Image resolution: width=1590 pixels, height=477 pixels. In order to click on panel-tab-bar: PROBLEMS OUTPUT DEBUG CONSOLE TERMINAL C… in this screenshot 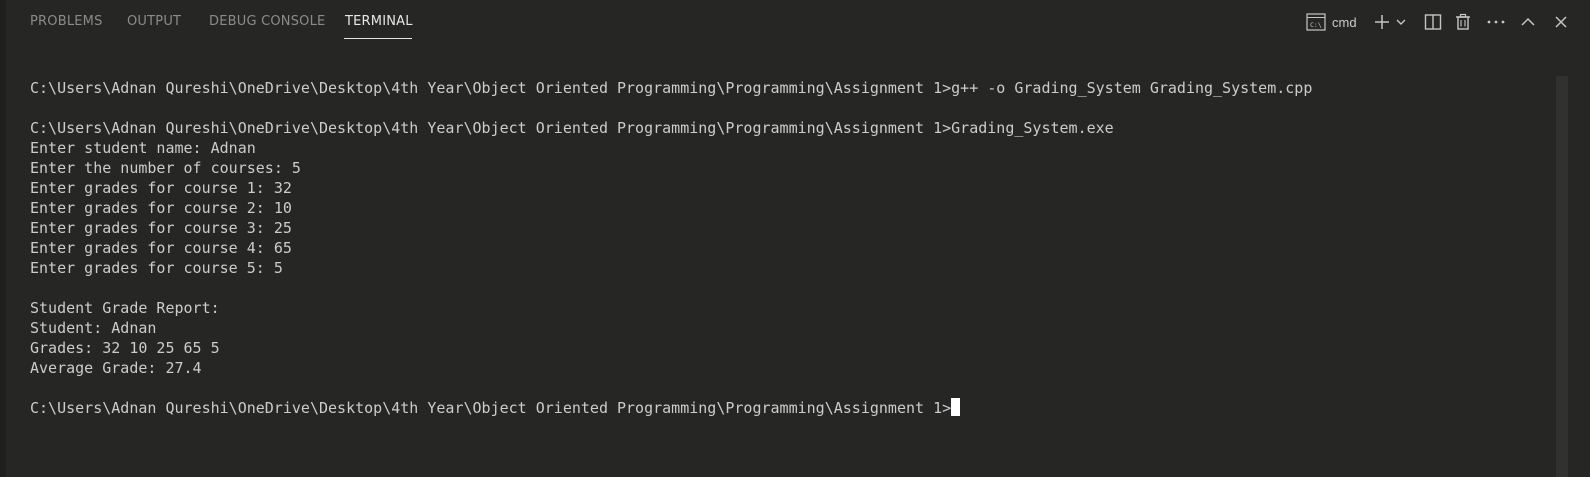, I will do `click(795, 22)`.